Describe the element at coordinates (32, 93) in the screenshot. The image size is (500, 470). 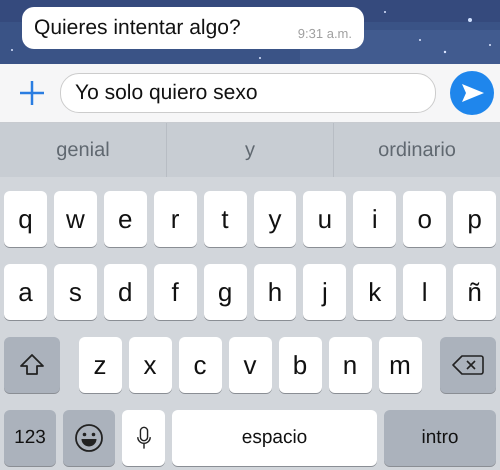
I see `plus-icon` at that location.